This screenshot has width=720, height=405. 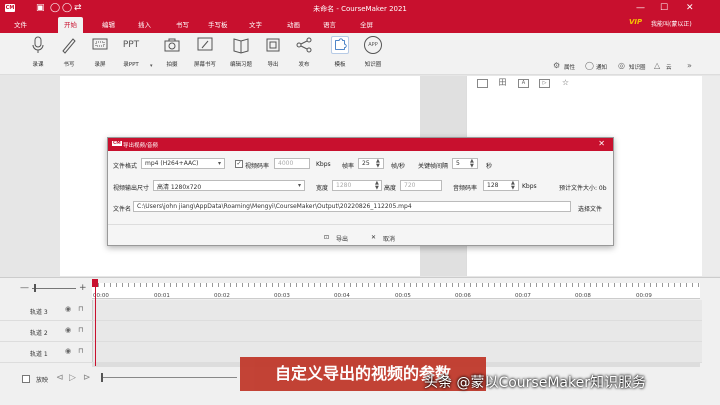 What do you see at coordinates (70, 25) in the screenshot?
I see `menu-start: 开始` at bounding box center [70, 25].